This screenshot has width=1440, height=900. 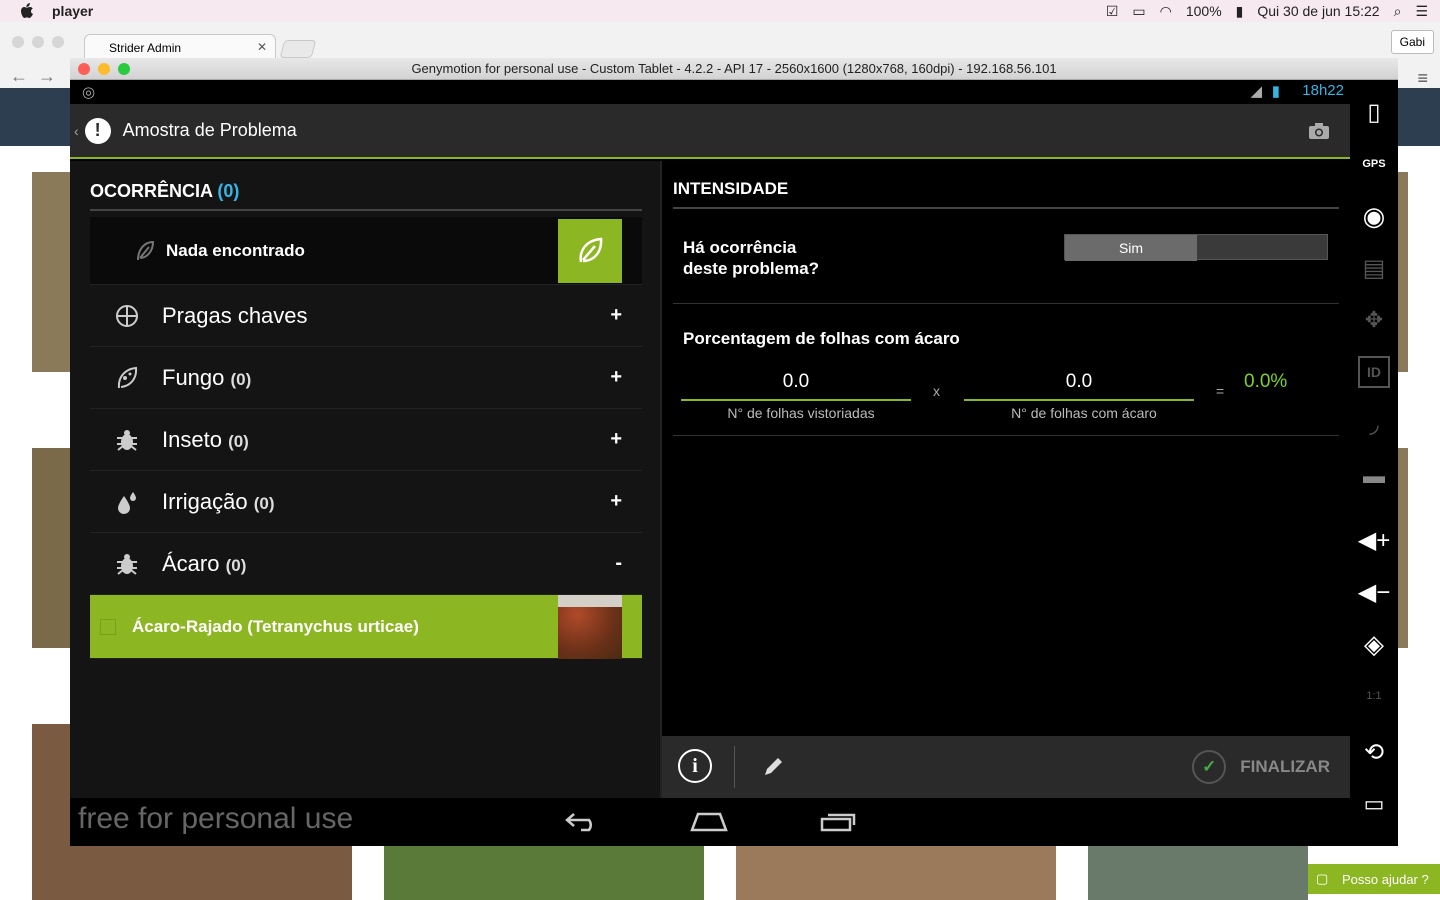 What do you see at coordinates (127, 502) in the screenshot?
I see `water-drop-icon` at bounding box center [127, 502].